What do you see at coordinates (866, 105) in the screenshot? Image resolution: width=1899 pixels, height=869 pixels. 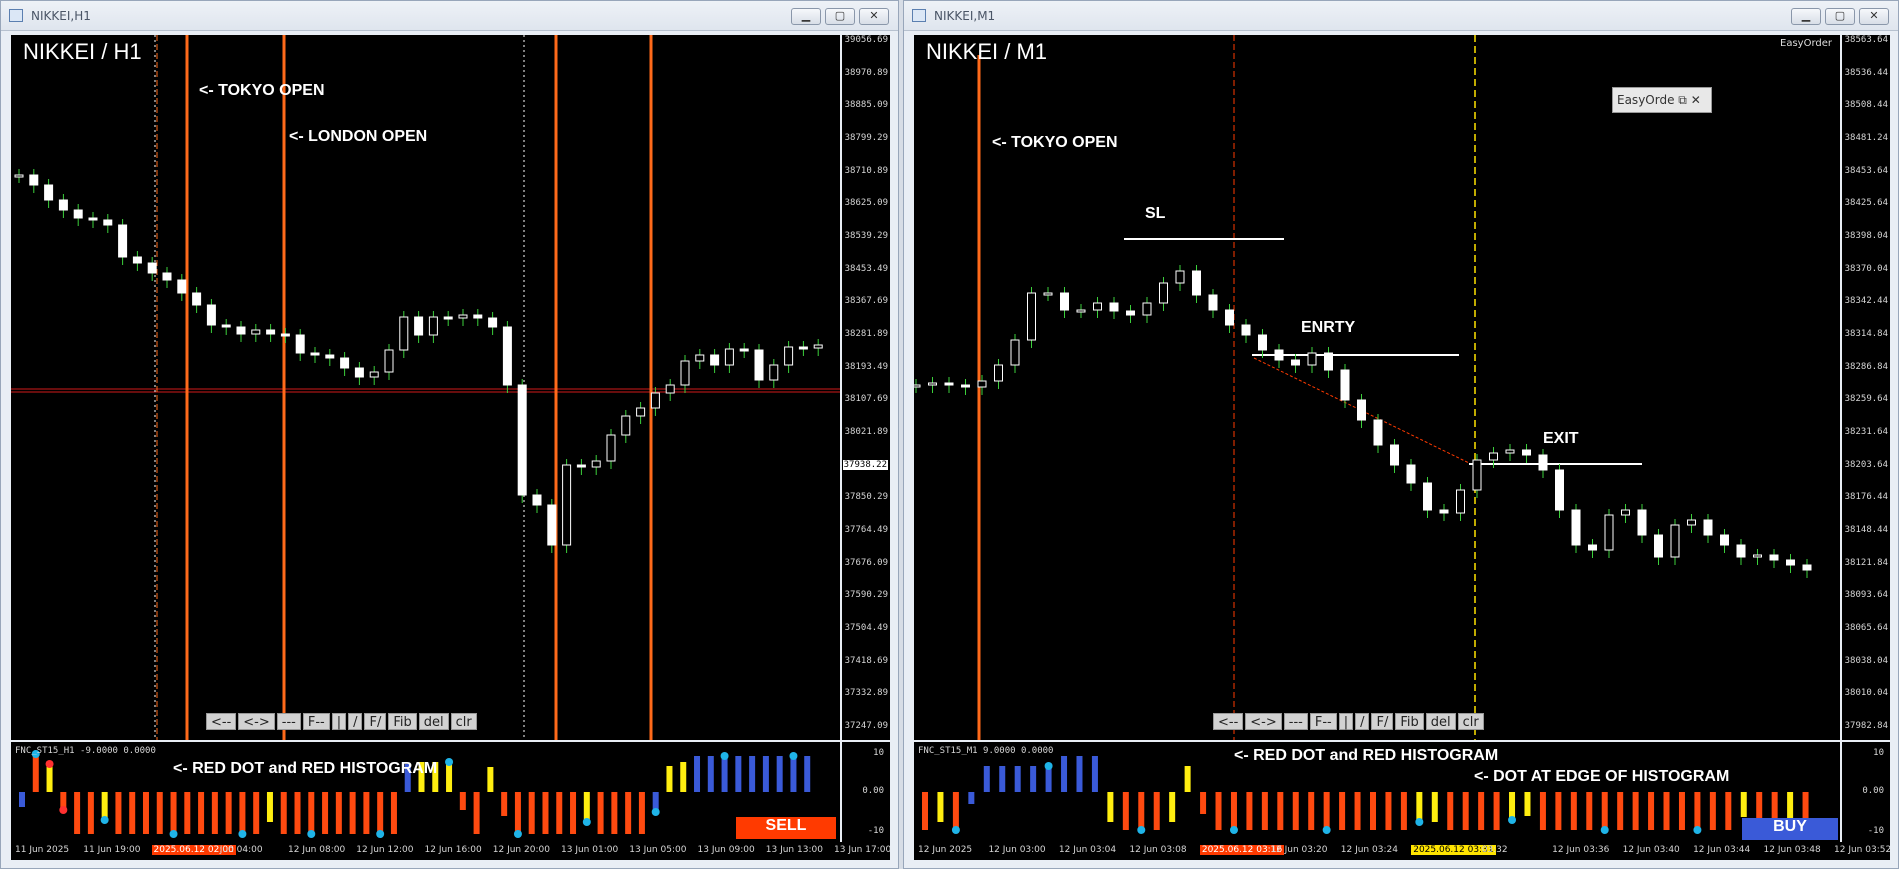 I see `price-tick: 38885.09` at bounding box center [866, 105].